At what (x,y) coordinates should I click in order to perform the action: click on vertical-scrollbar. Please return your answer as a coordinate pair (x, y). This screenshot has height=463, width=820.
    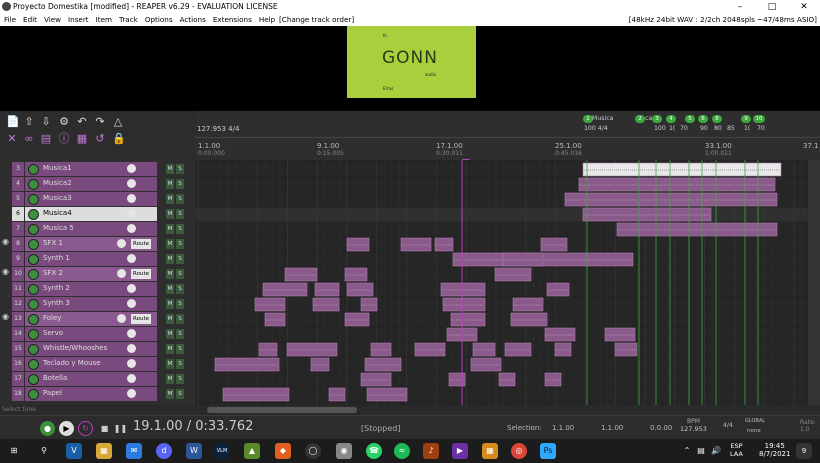
    Looking at the image, I should click on (814, 282).